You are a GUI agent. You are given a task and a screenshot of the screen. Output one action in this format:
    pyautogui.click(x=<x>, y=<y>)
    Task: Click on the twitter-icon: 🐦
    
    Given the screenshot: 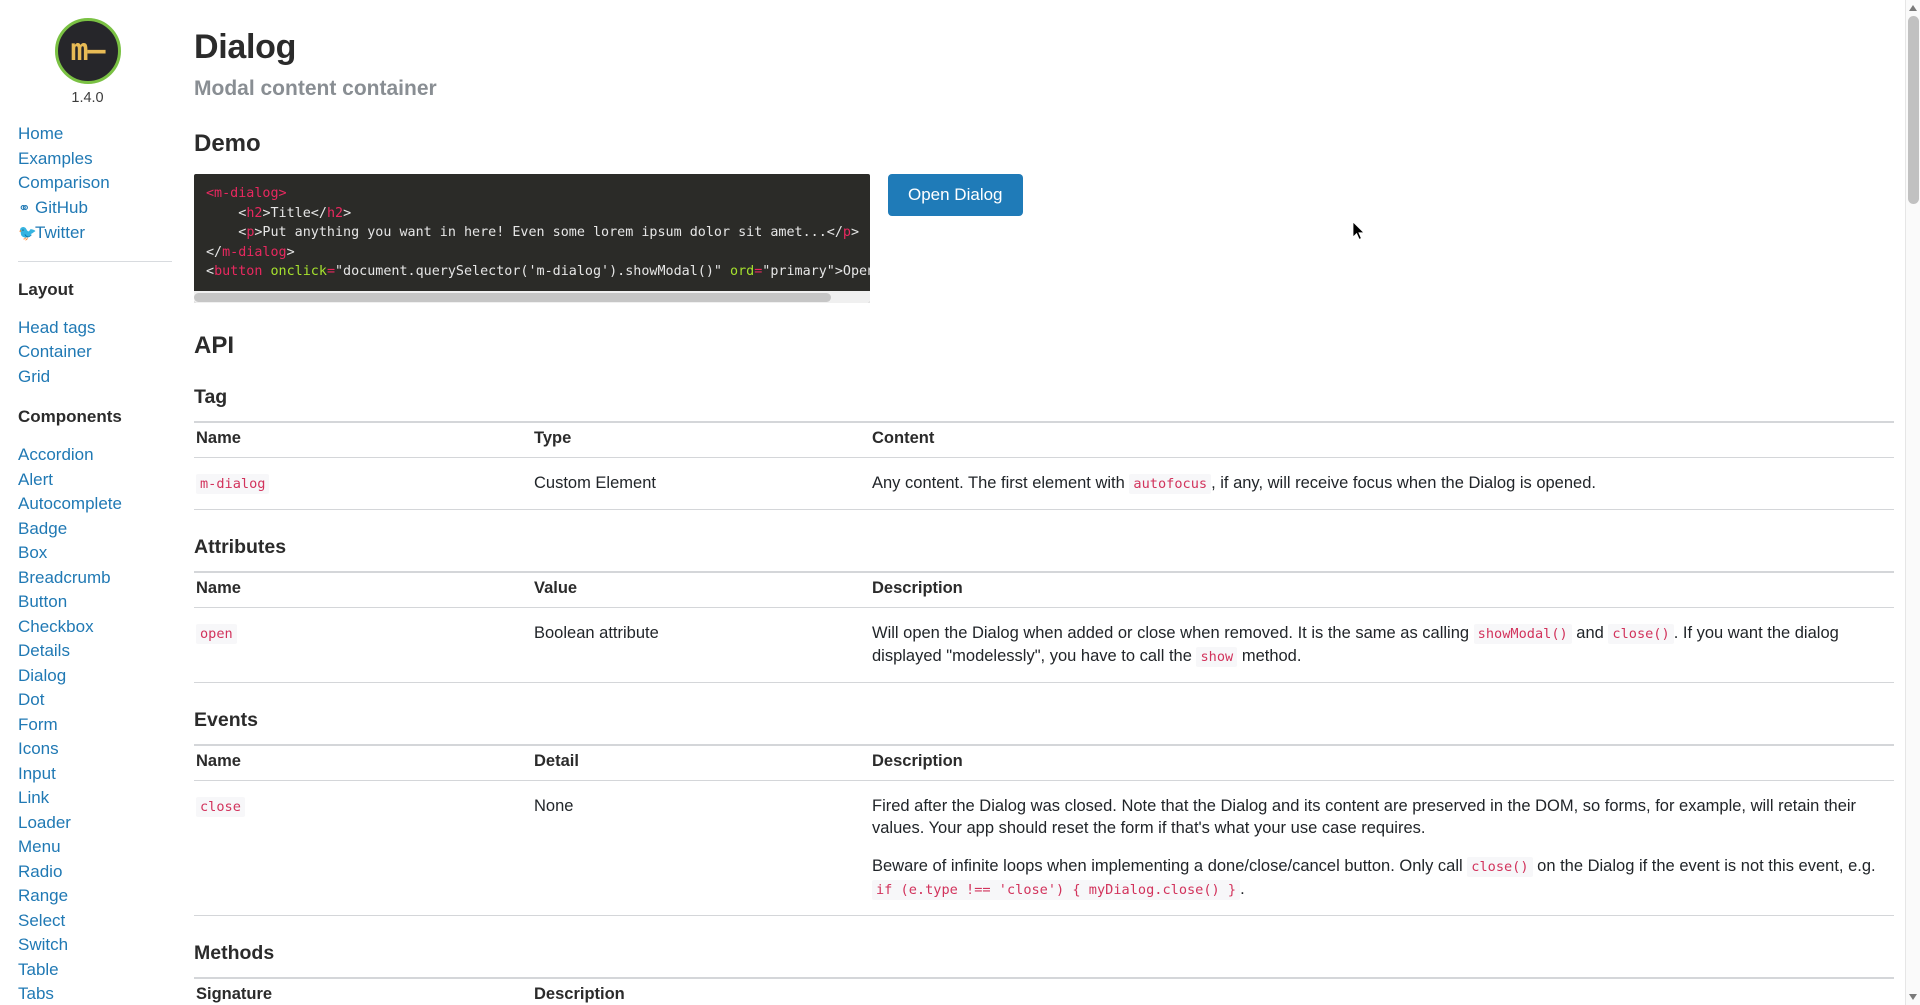 What is the action you would take?
    pyautogui.click(x=27, y=233)
    